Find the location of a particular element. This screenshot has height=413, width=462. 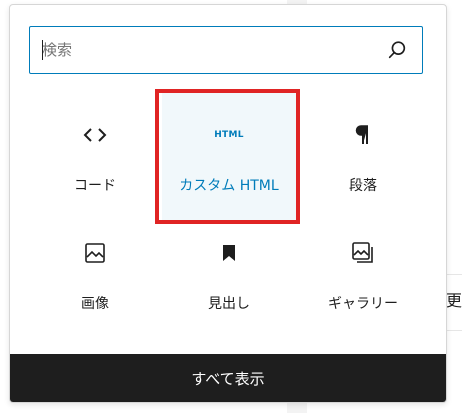

block-item-label: 見出し is located at coordinates (229, 304).